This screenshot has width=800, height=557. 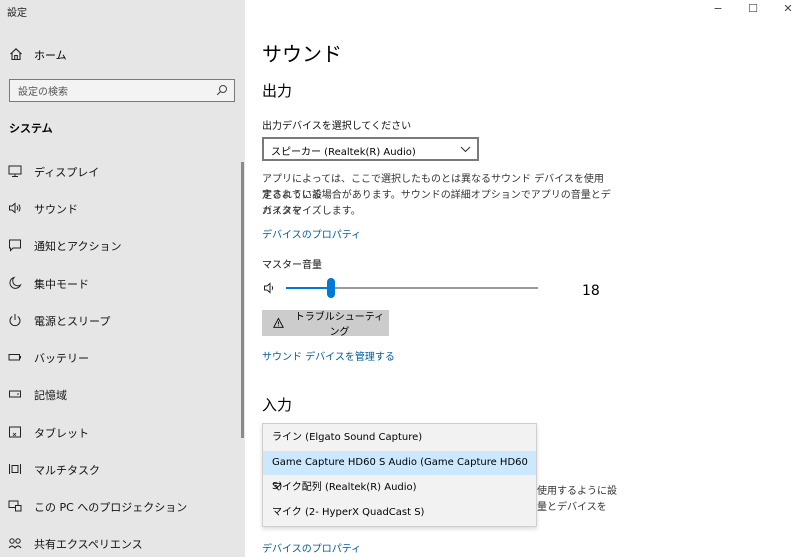 What do you see at coordinates (399, 438) in the screenshot?
I see `dropdown-option: ライン (Elgato Sound Capture)` at bounding box center [399, 438].